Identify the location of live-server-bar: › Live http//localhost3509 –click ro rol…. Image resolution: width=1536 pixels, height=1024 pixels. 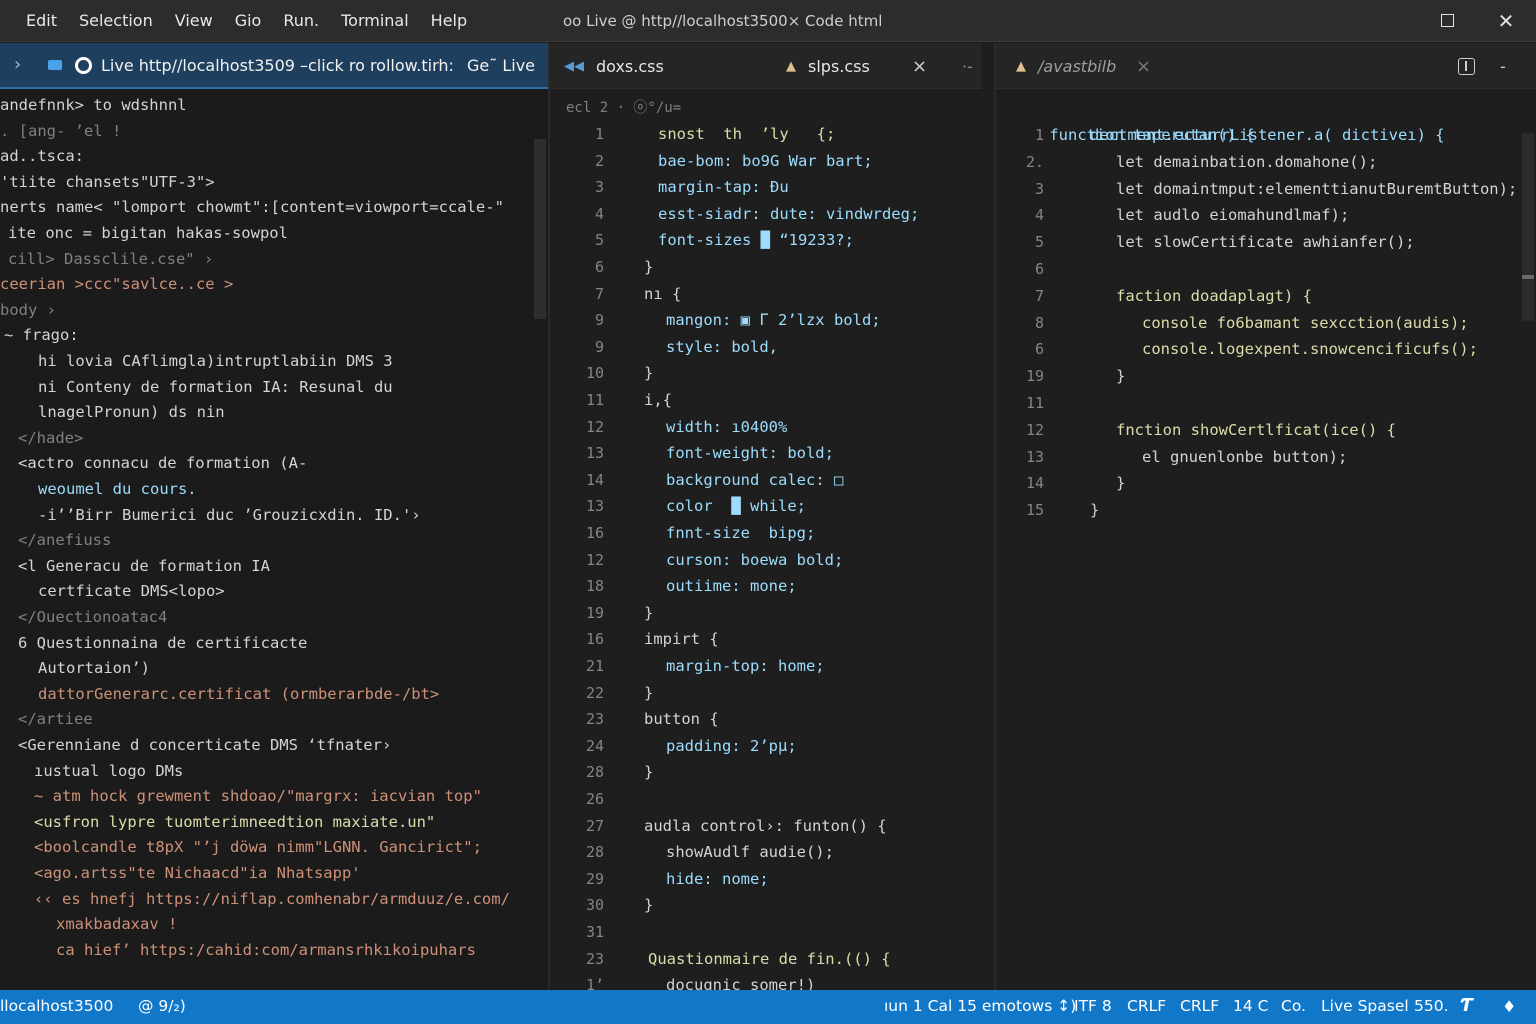
(274, 66).